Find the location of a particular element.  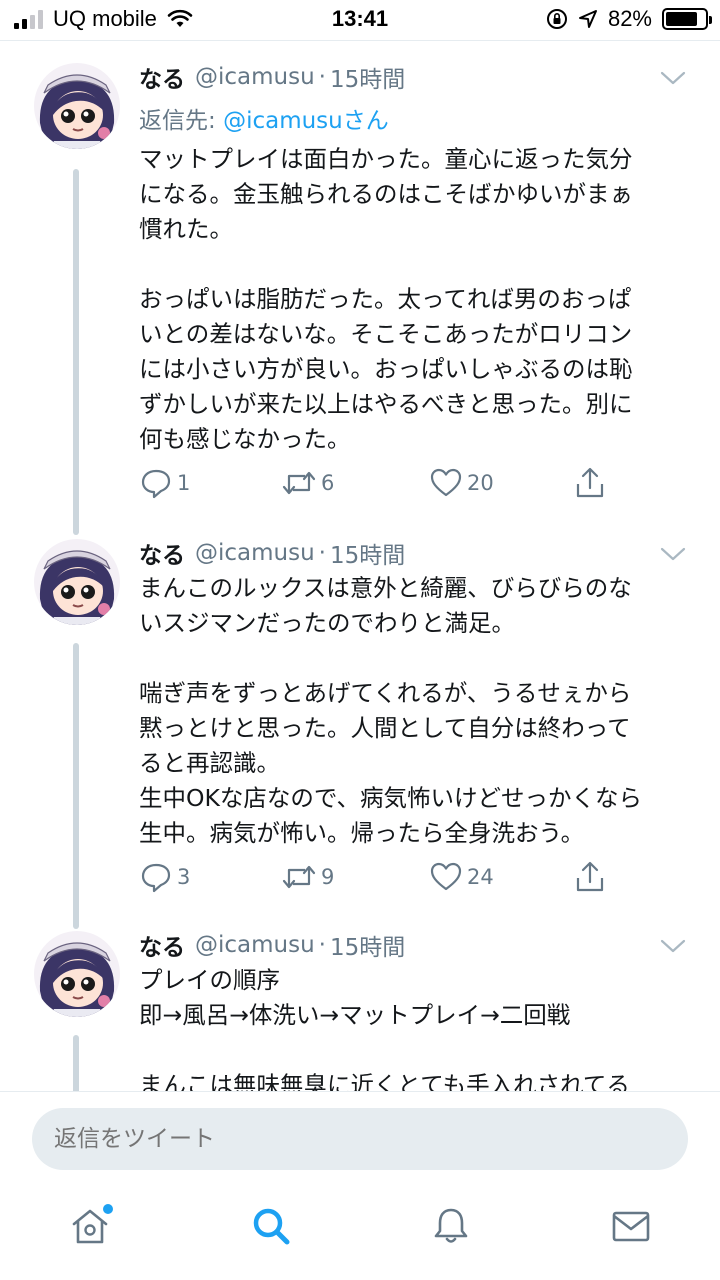

retweet-button: 9 is located at coordinates (307, 877).